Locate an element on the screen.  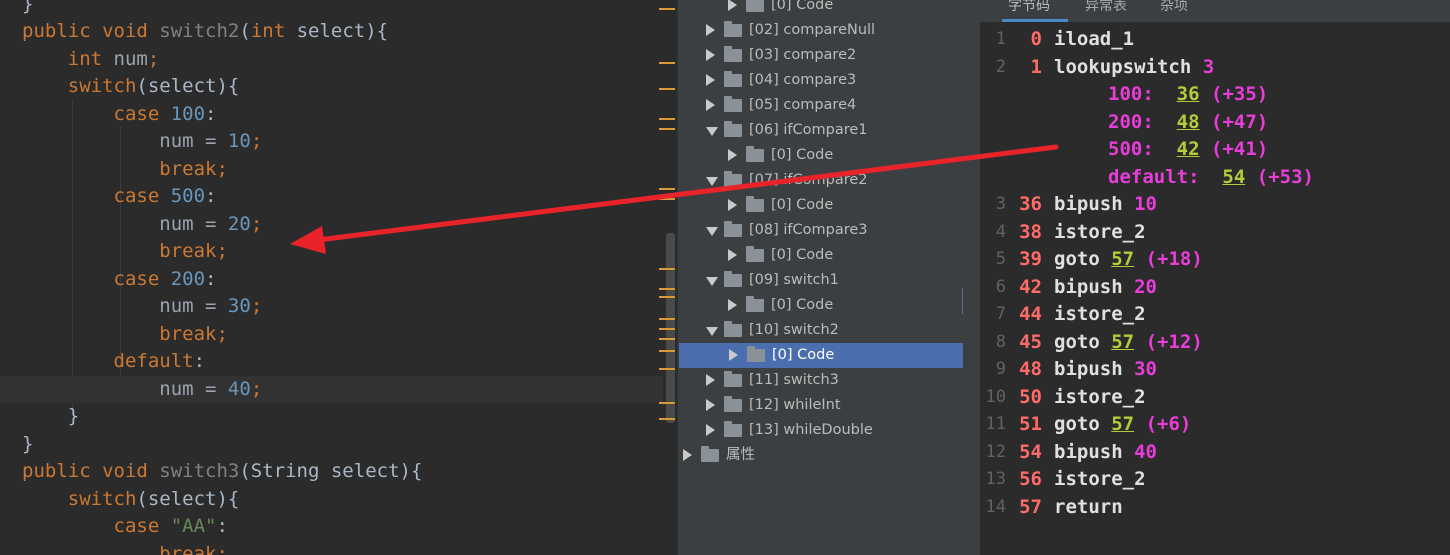
code-line: case 500: is located at coordinates (331, 197).